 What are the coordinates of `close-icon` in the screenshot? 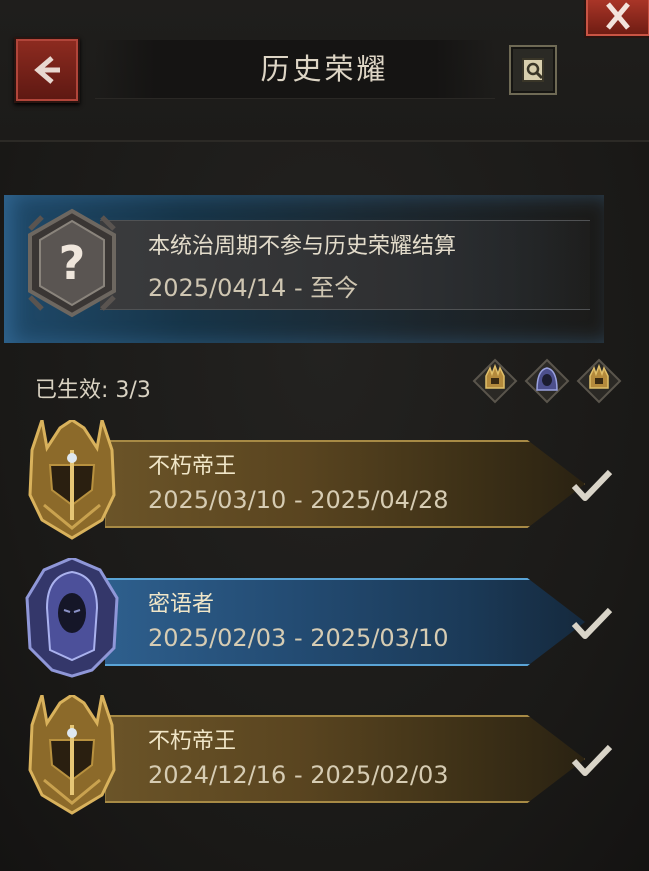 It's located at (618, 16).